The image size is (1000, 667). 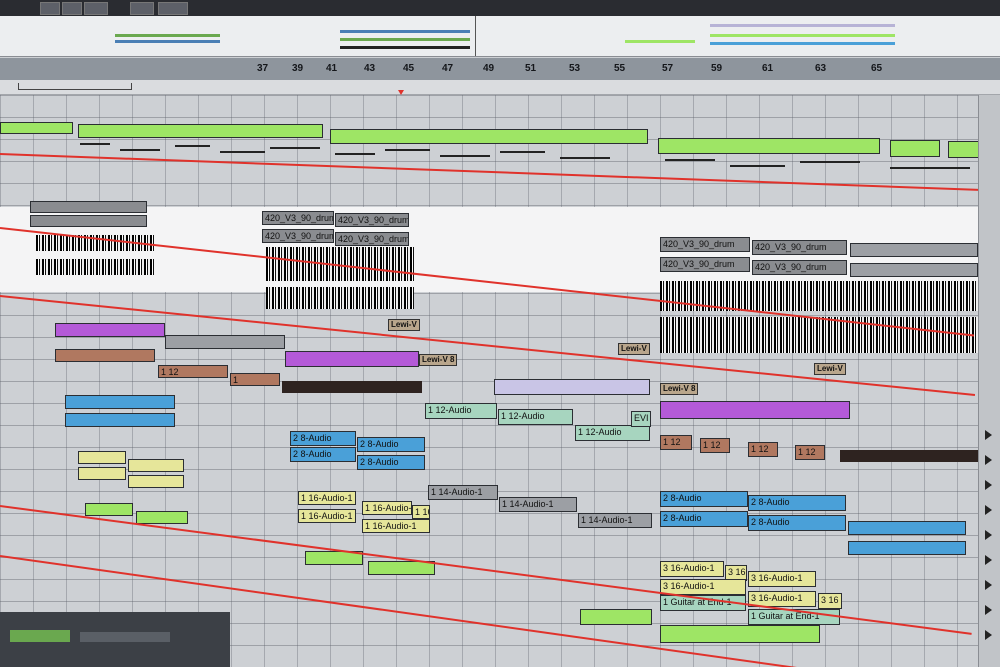 What do you see at coordinates (489, 68) in the screenshot?
I see `bar-number: 49` at bounding box center [489, 68].